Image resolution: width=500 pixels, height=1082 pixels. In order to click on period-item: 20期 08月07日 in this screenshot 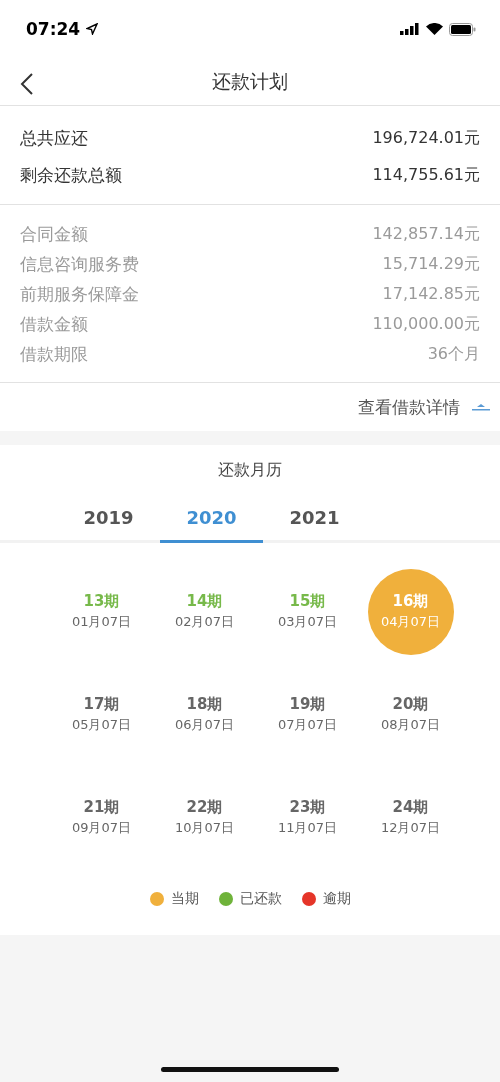, I will do `click(410, 714)`.